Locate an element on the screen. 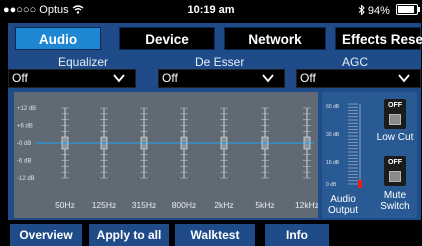 This screenshot has height=246, width=422. mute-toggle: OFF is located at coordinates (395, 171).